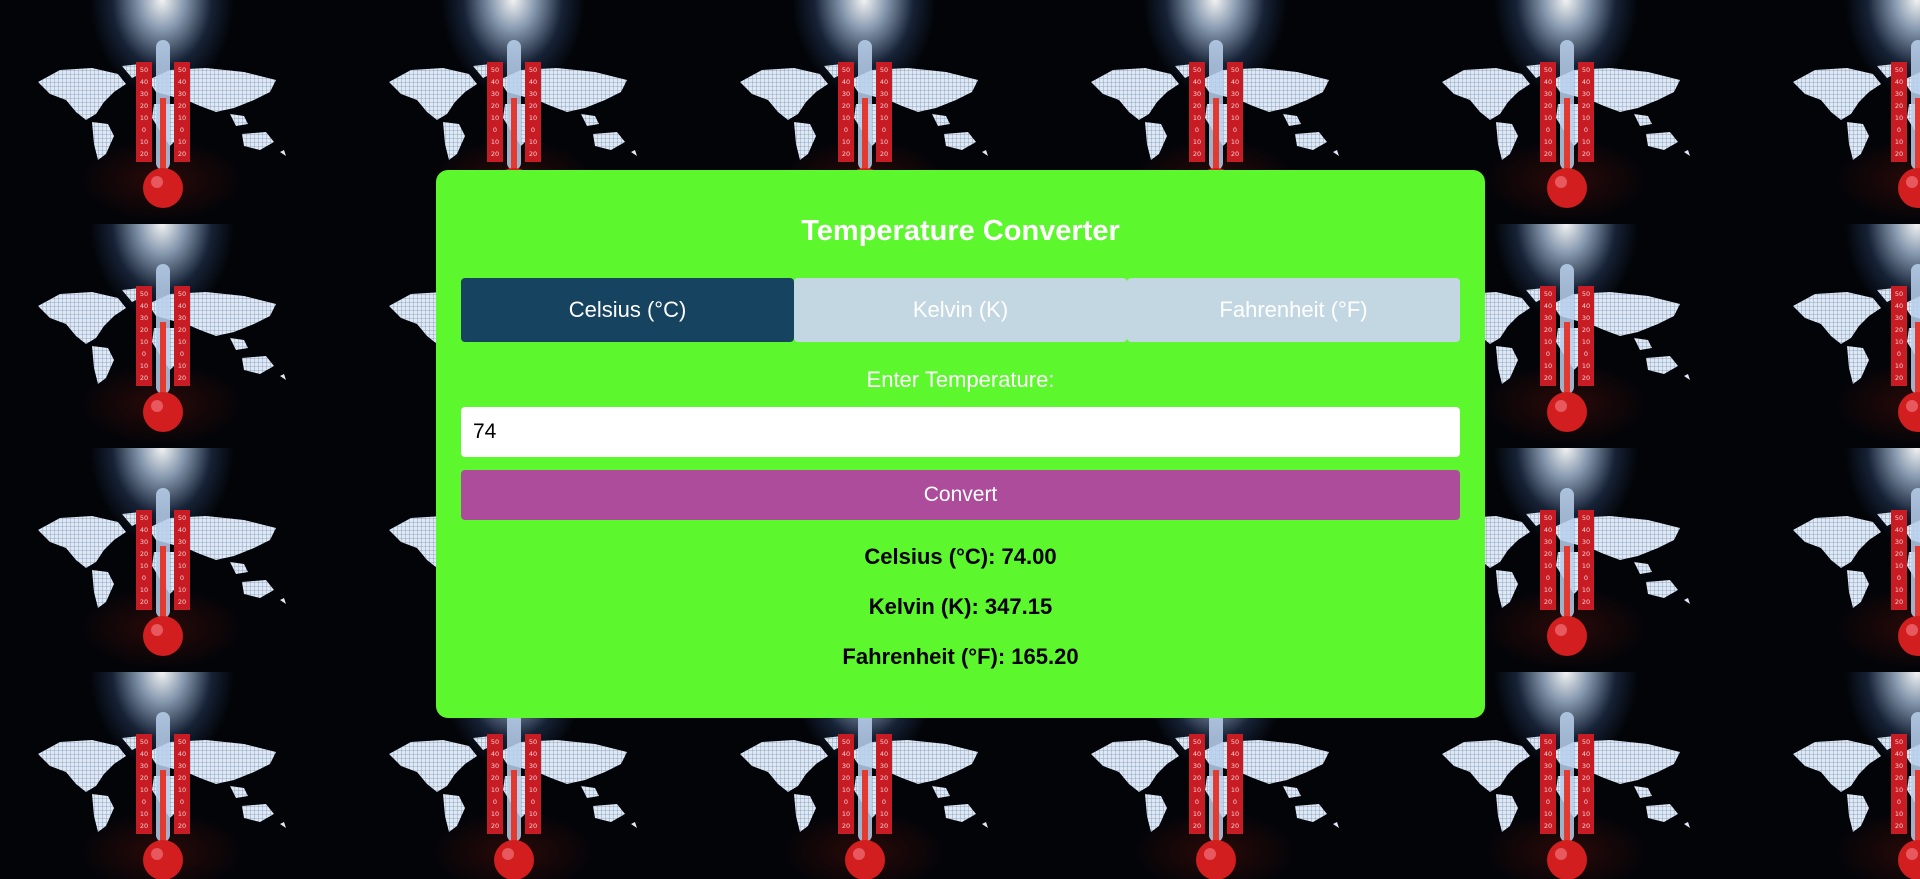  What do you see at coordinates (960, 231) in the screenshot?
I see `page-title: Temperature Converter` at bounding box center [960, 231].